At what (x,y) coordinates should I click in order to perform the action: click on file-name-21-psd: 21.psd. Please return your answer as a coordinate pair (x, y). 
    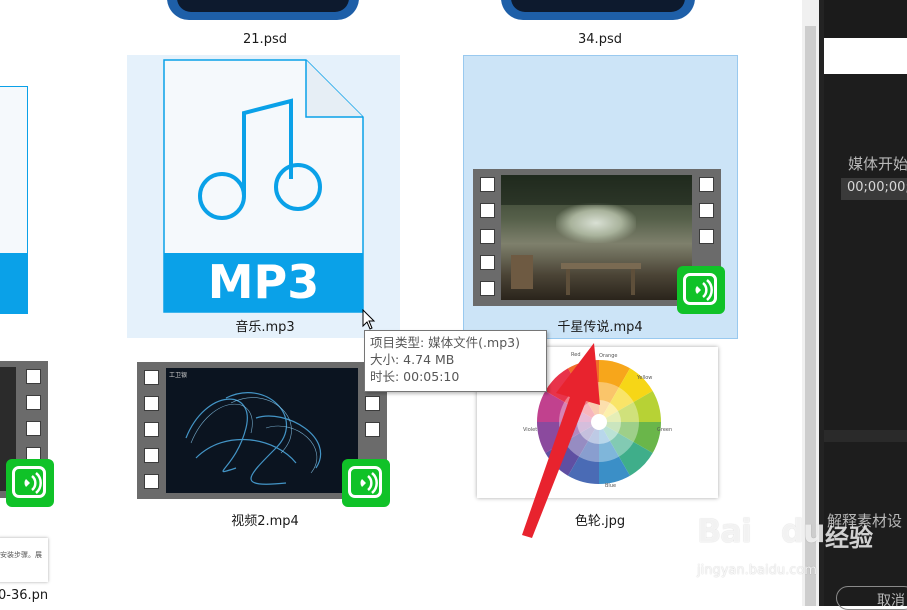
    Looking at the image, I should click on (265, 39).